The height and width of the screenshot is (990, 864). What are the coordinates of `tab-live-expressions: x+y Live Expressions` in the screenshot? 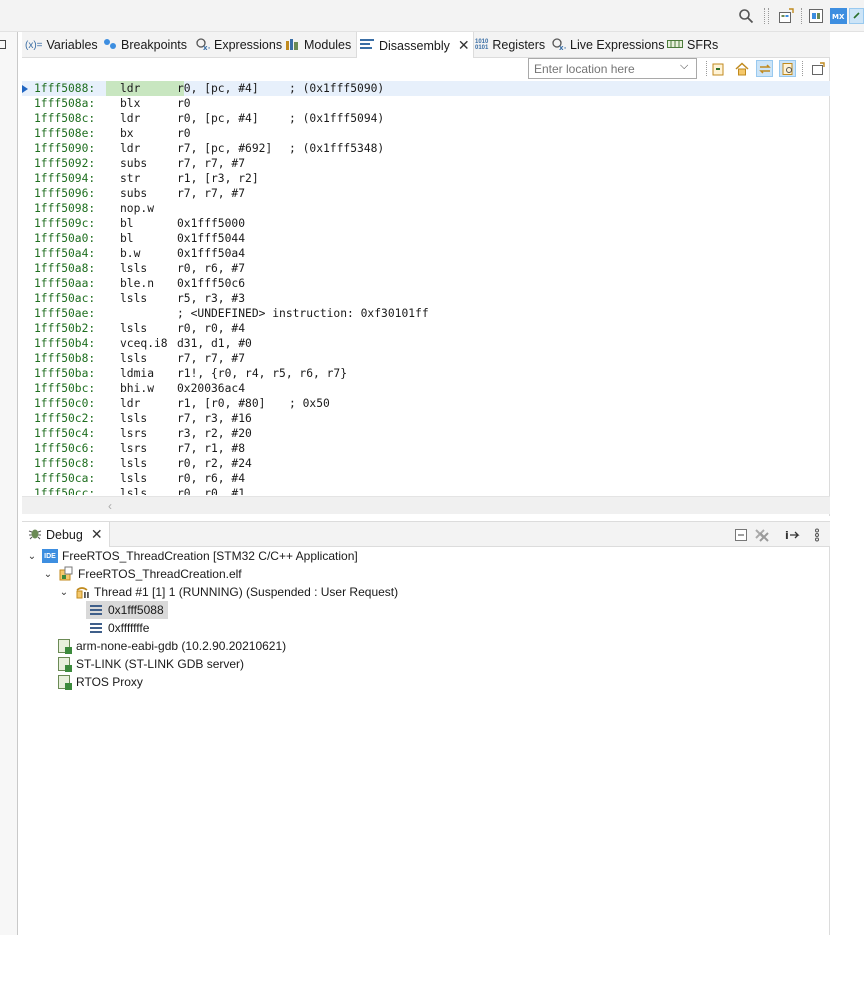 It's located at (608, 45).